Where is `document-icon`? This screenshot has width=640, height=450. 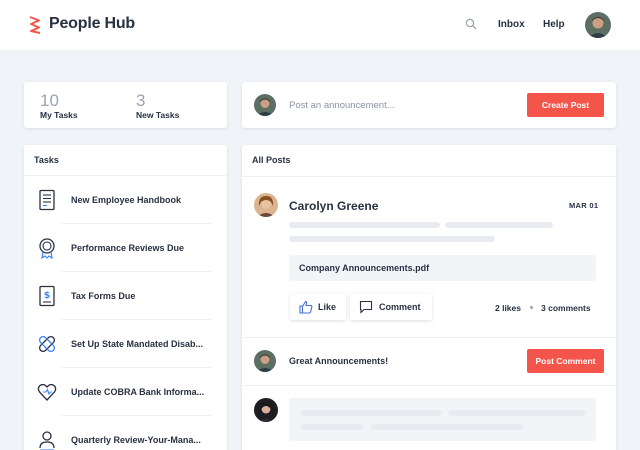
document-icon is located at coordinates (47, 200).